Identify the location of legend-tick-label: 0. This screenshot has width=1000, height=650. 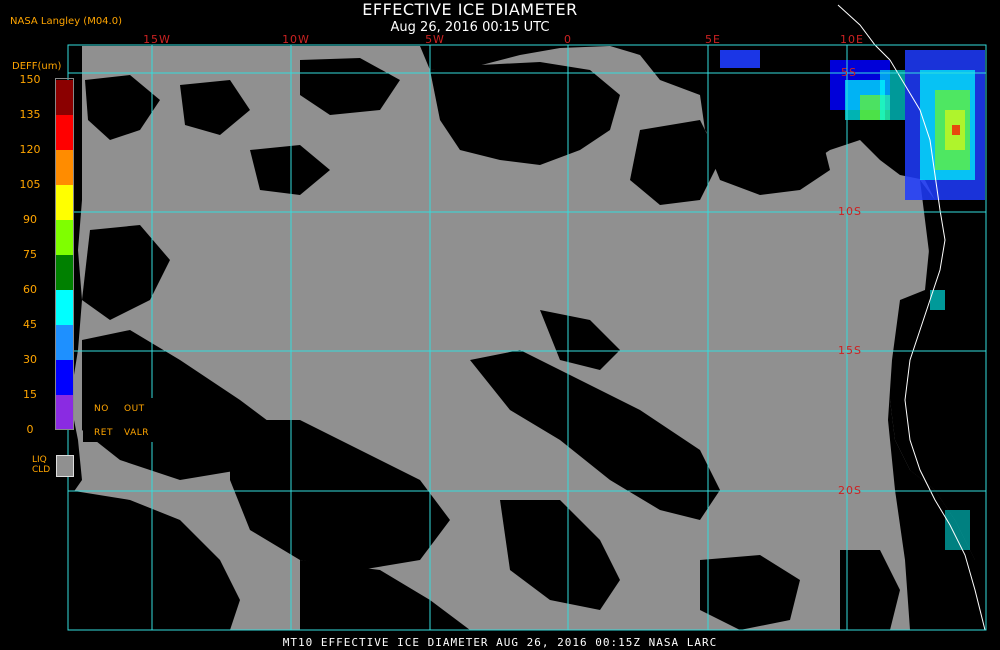
(30, 429).